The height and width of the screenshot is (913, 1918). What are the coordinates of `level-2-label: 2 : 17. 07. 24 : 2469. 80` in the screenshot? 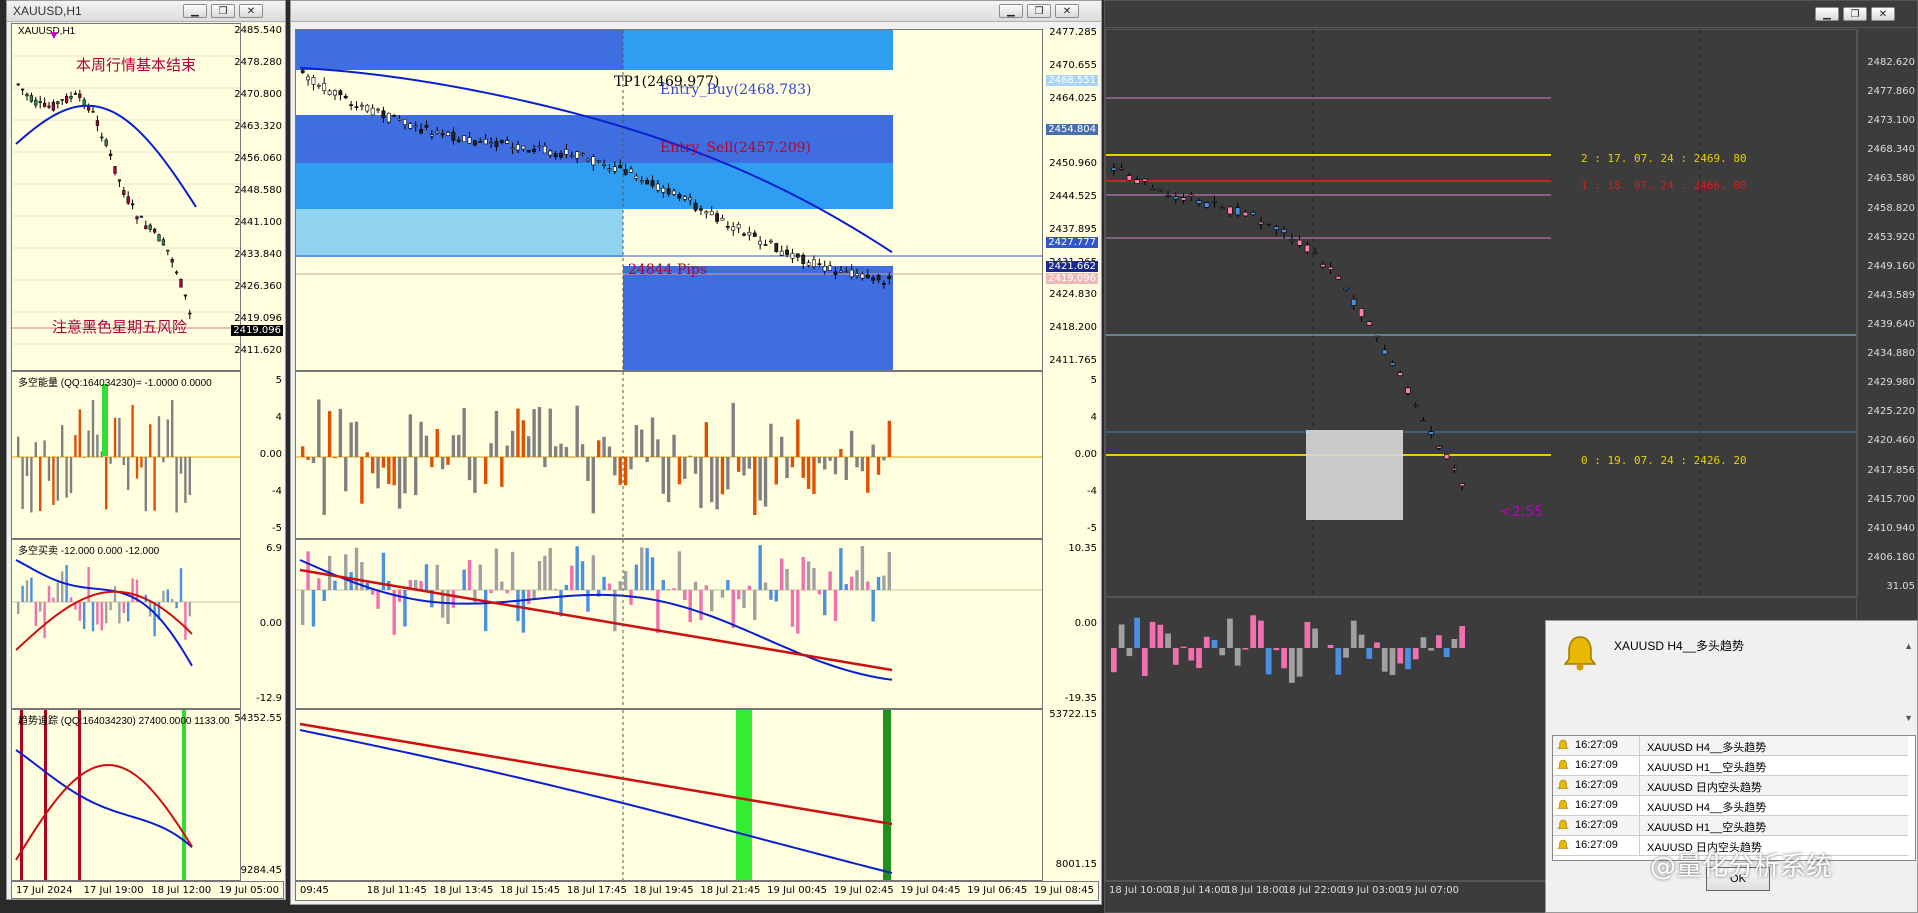 It's located at (1664, 158).